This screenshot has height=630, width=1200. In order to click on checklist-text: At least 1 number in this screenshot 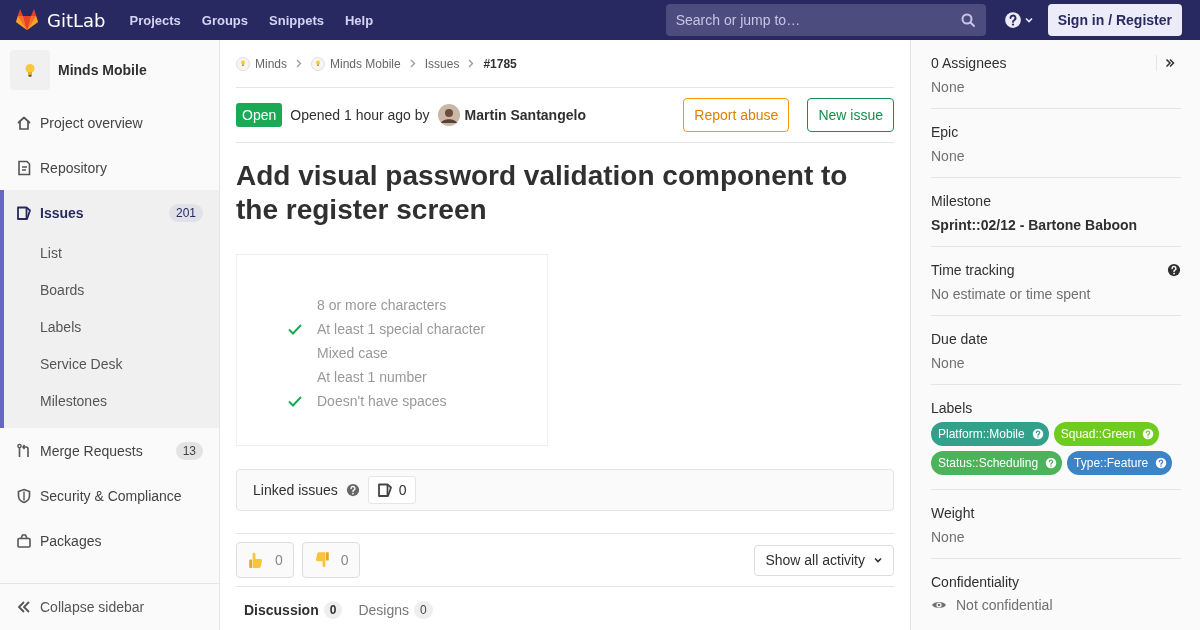, I will do `click(372, 377)`.